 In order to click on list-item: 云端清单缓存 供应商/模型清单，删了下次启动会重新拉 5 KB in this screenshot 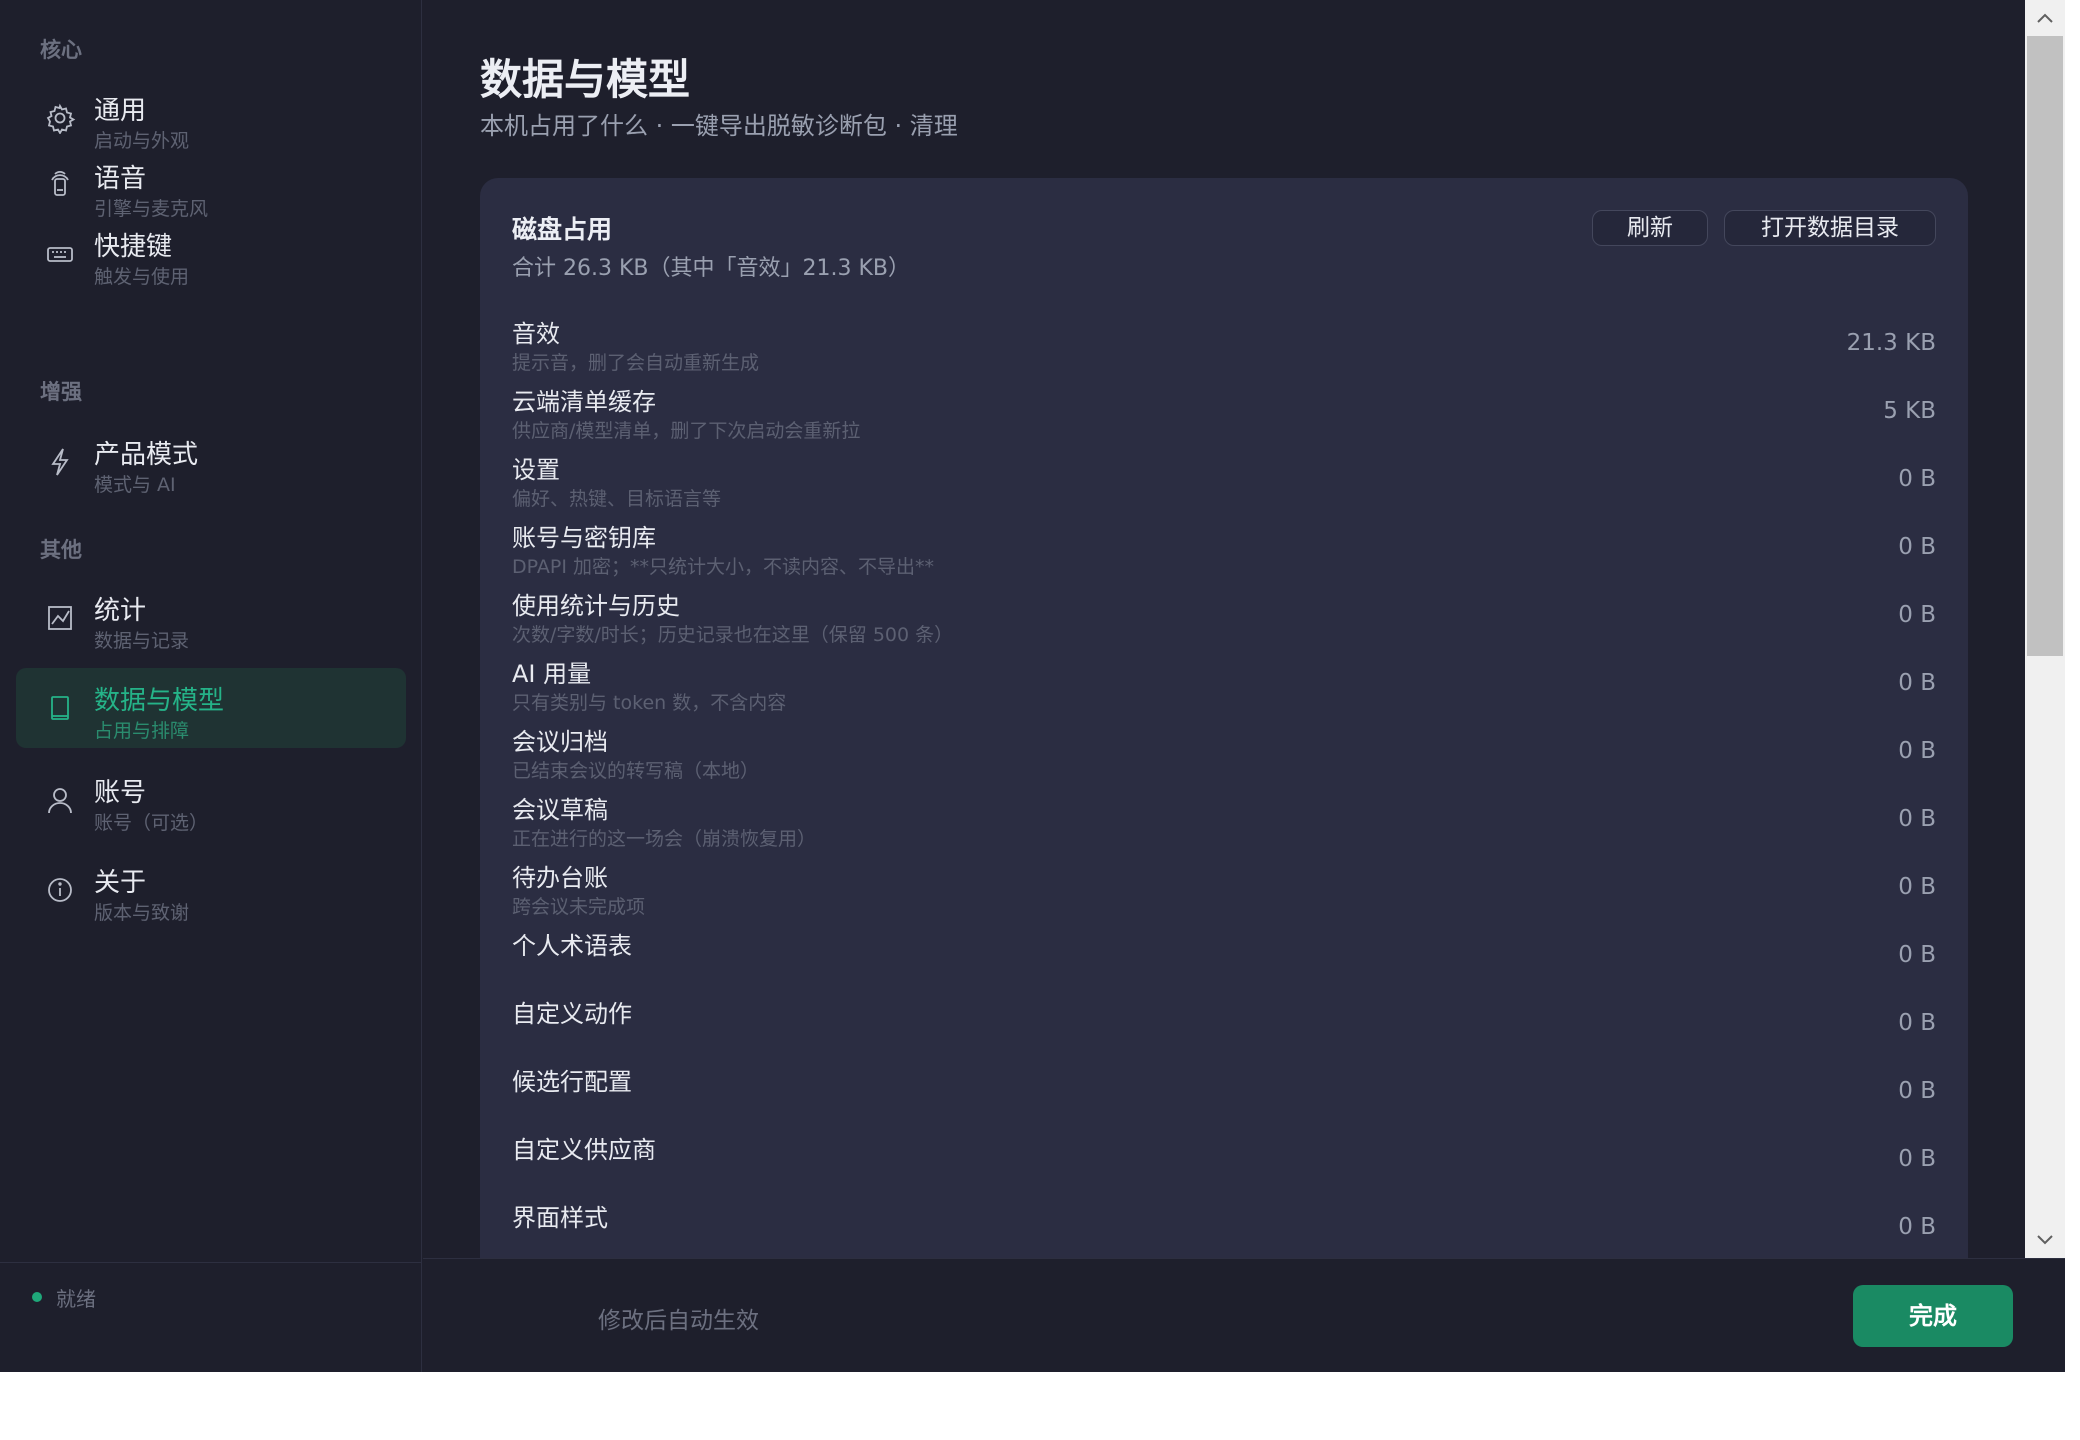, I will do `click(1224, 416)`.